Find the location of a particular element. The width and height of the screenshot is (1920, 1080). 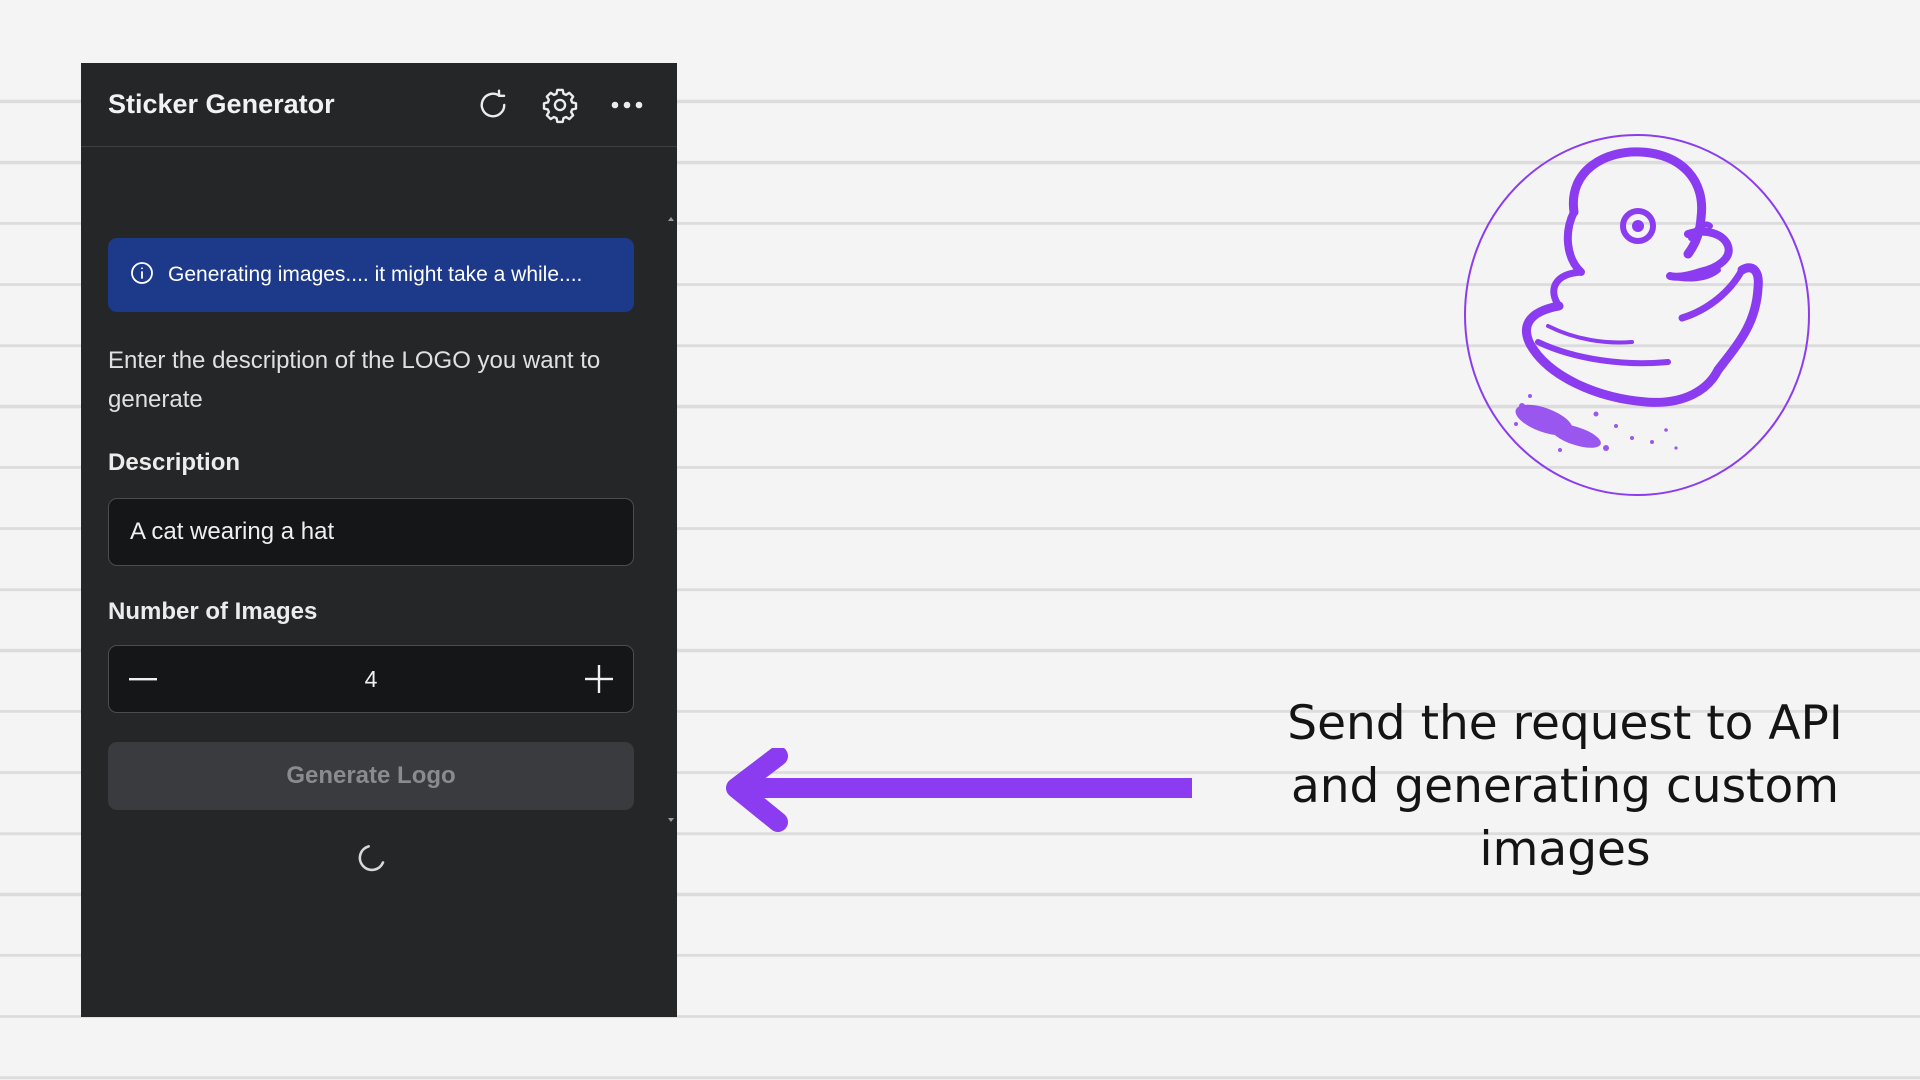

refresh-icon is located at coordinates (493, 105).